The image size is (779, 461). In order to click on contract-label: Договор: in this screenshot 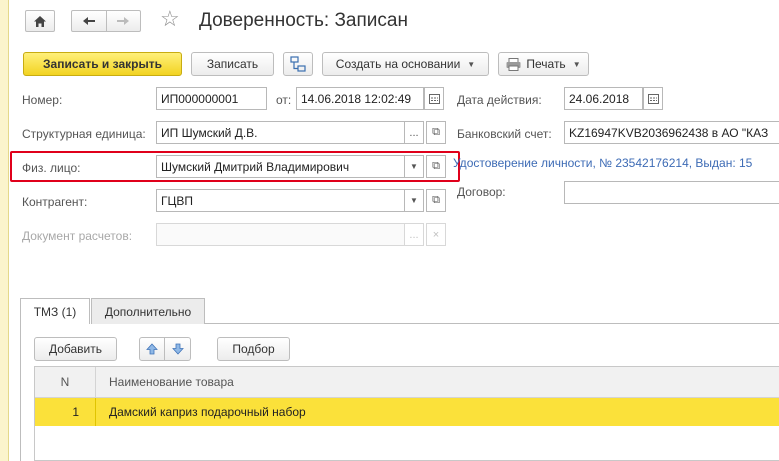, I will do `click(481, 192)`.